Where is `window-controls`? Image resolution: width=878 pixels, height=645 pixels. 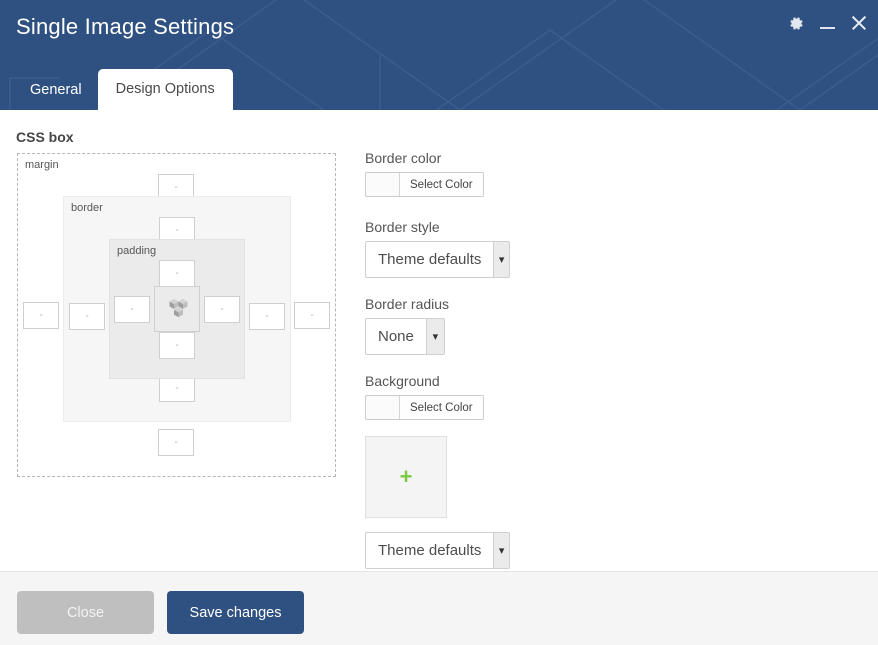
window-controls is located at coordinates (828, 23).